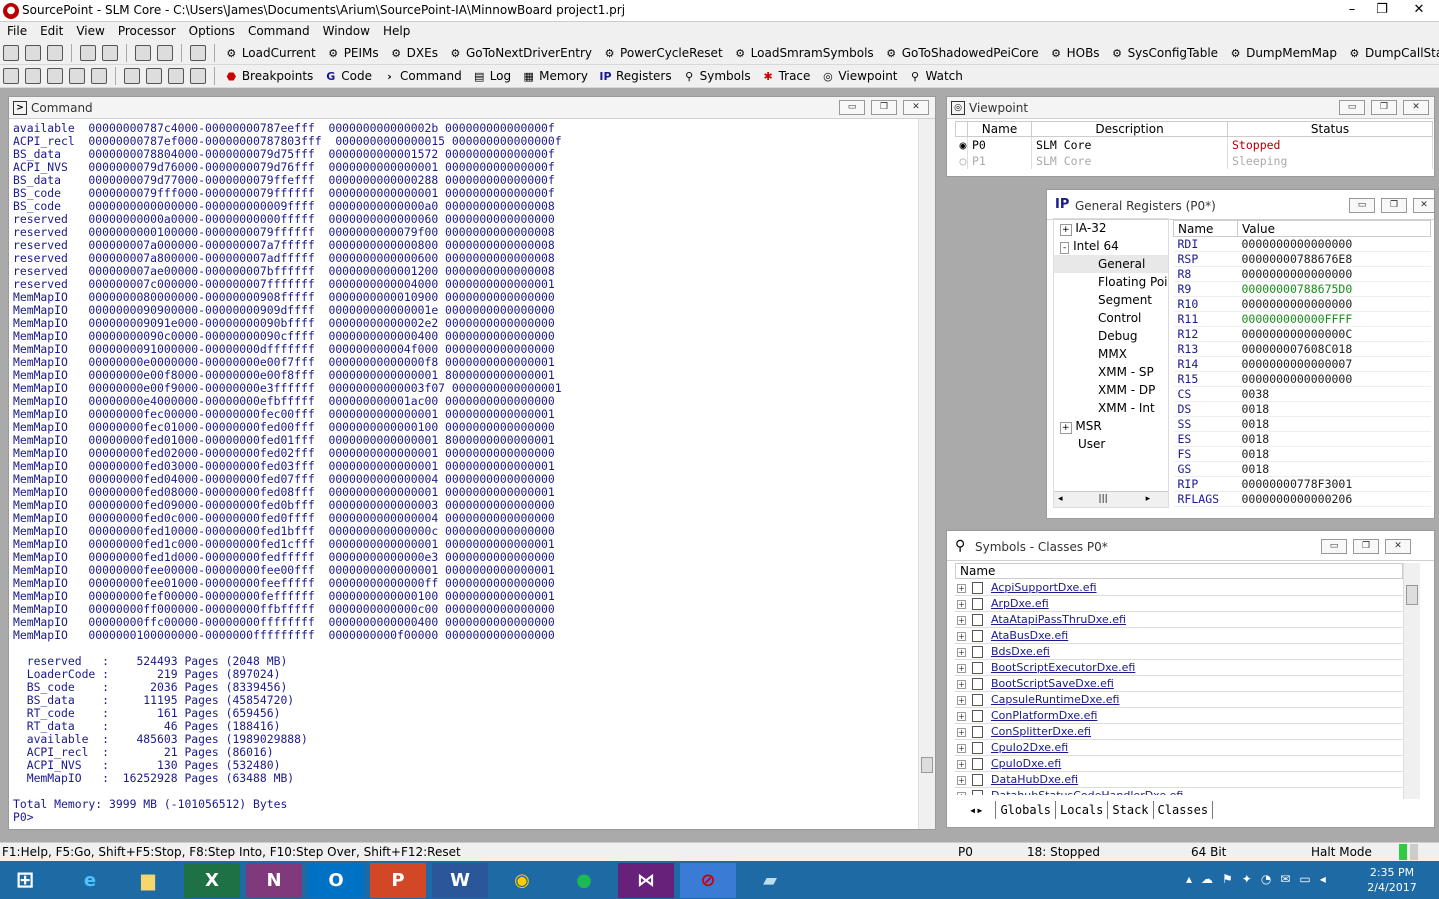  I want to click on viewpoint-row: ○ P1 SLM Core Sleeping, so click(1194, 160).